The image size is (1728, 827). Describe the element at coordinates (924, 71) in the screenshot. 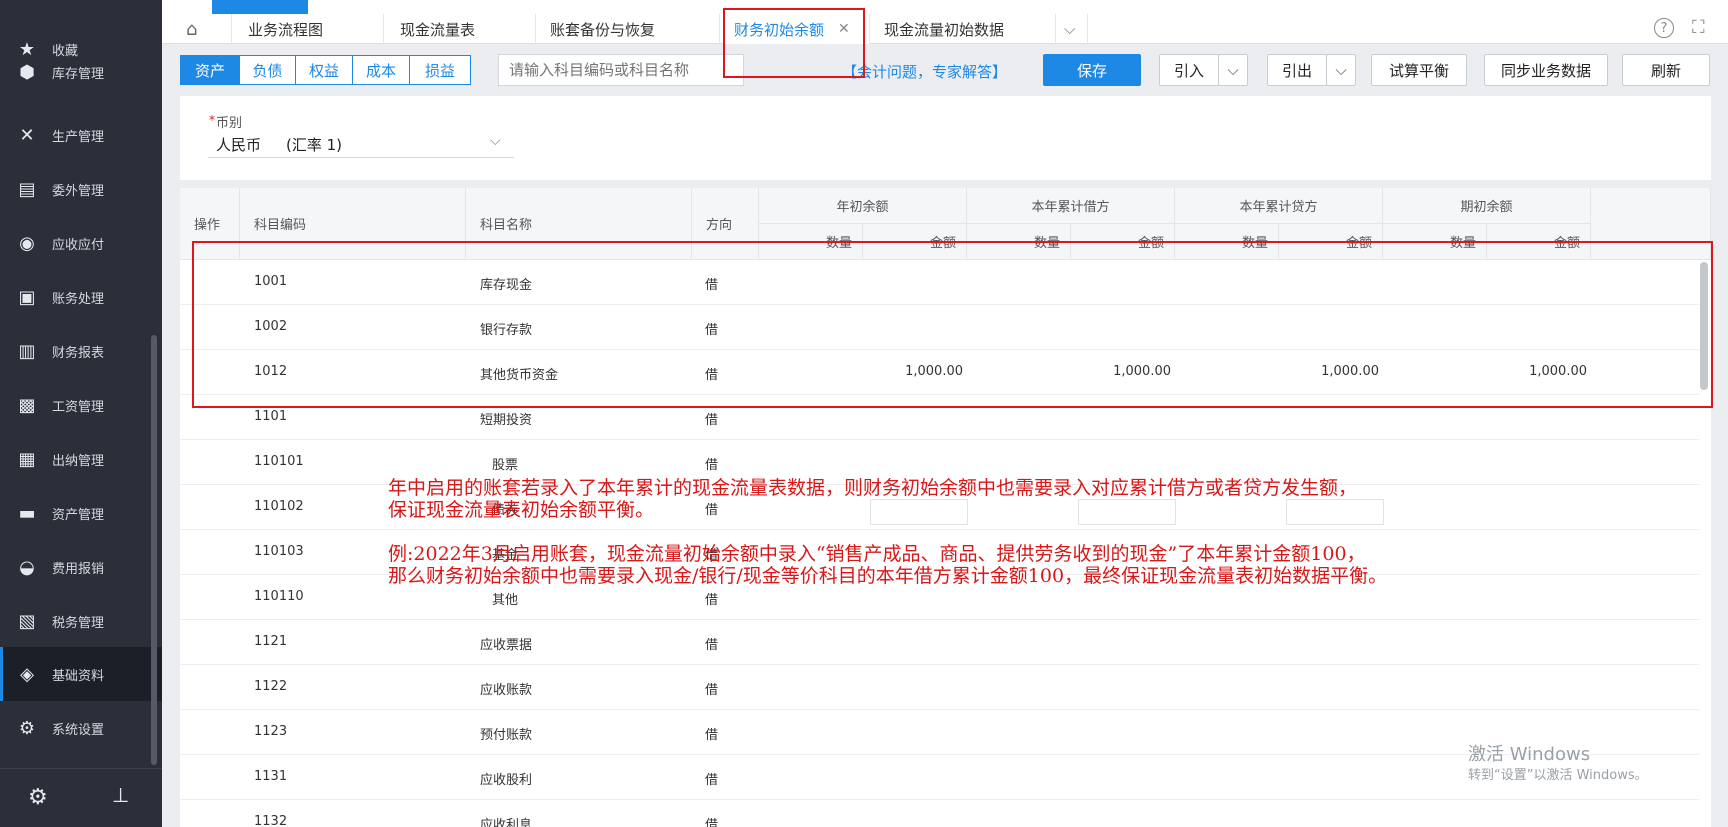

I see `expert-help-link: 【会计问题，专家解答】` at that location.